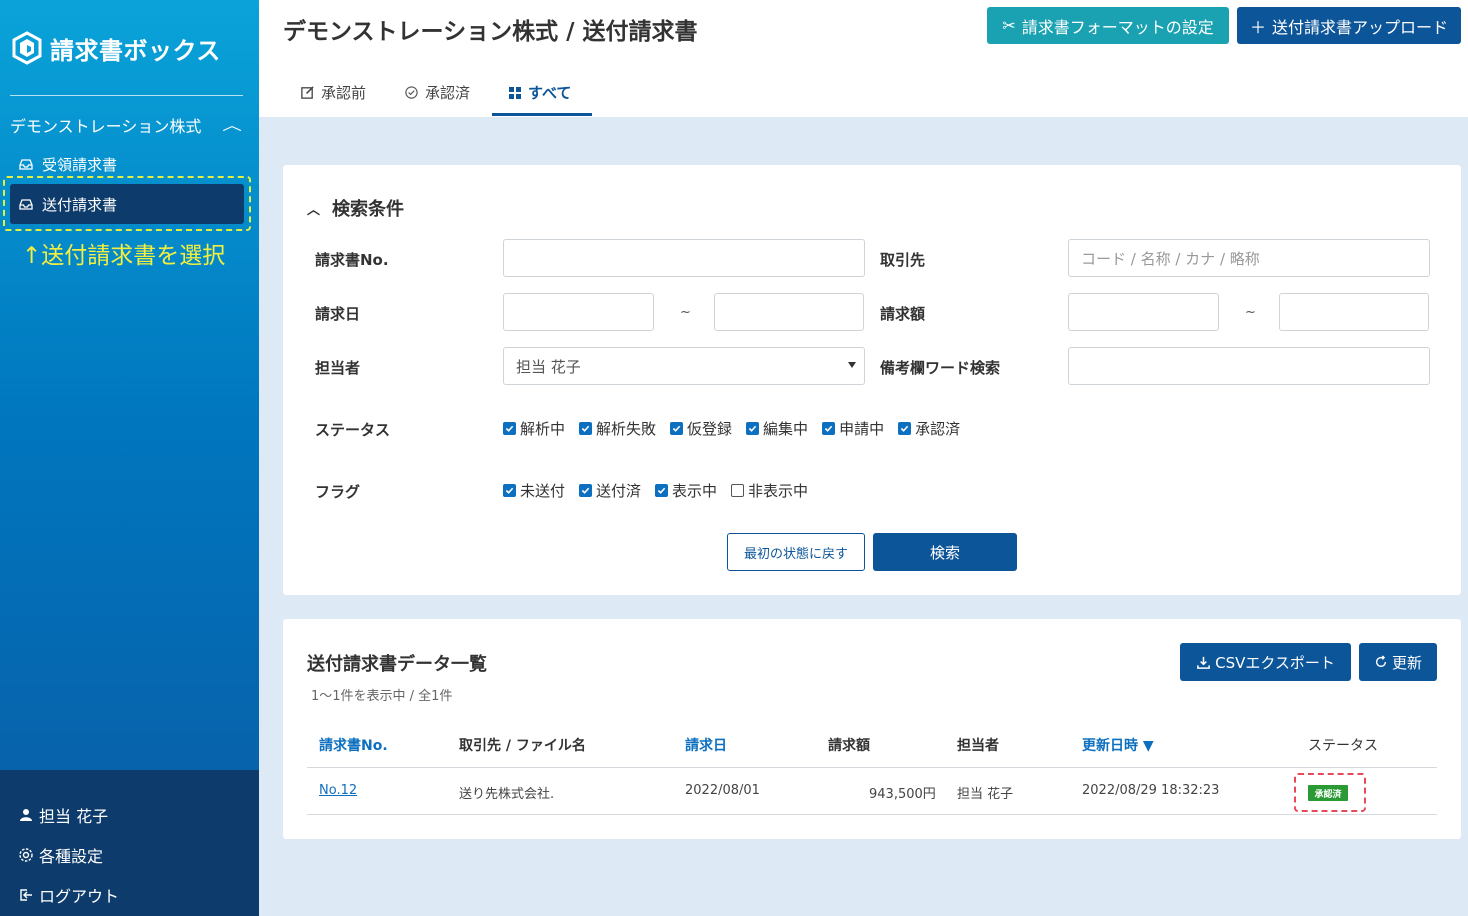 The image size is (1468, 916). I want to click on list-count: 1〜1件を表示中 / 全1件, so click(382, 696).